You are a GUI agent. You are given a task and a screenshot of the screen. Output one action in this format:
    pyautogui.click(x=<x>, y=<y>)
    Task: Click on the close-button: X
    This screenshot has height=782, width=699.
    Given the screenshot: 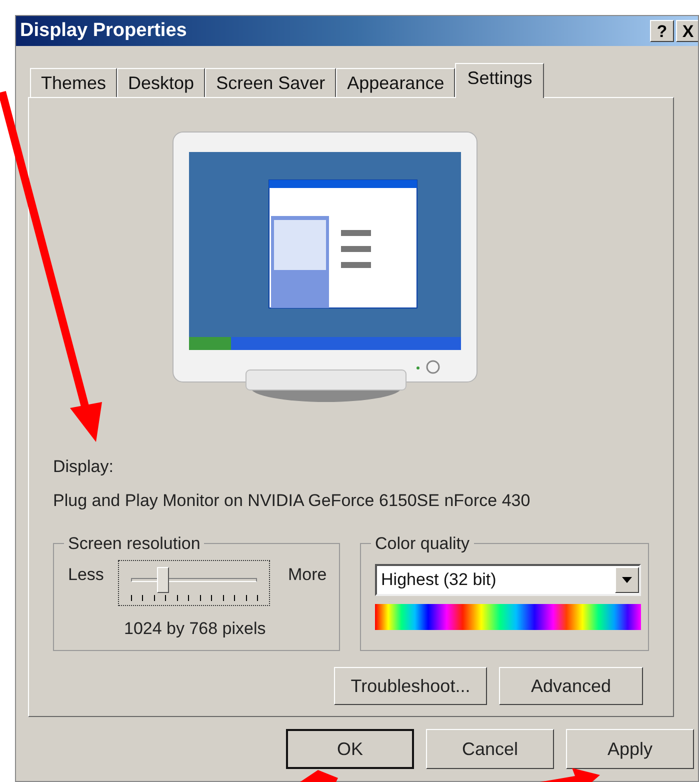 What is the action you would take?
    pyautogui.click(x=687, y=31)
    